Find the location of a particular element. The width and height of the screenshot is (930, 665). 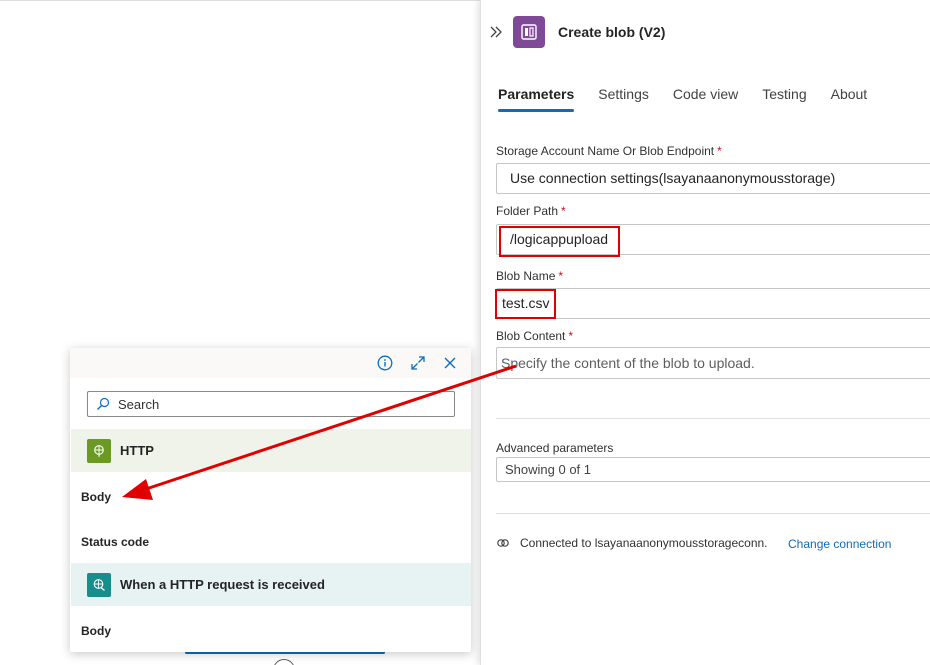

advanced-parameters-label: Advanced parameters is located at coordinates (555, 448).